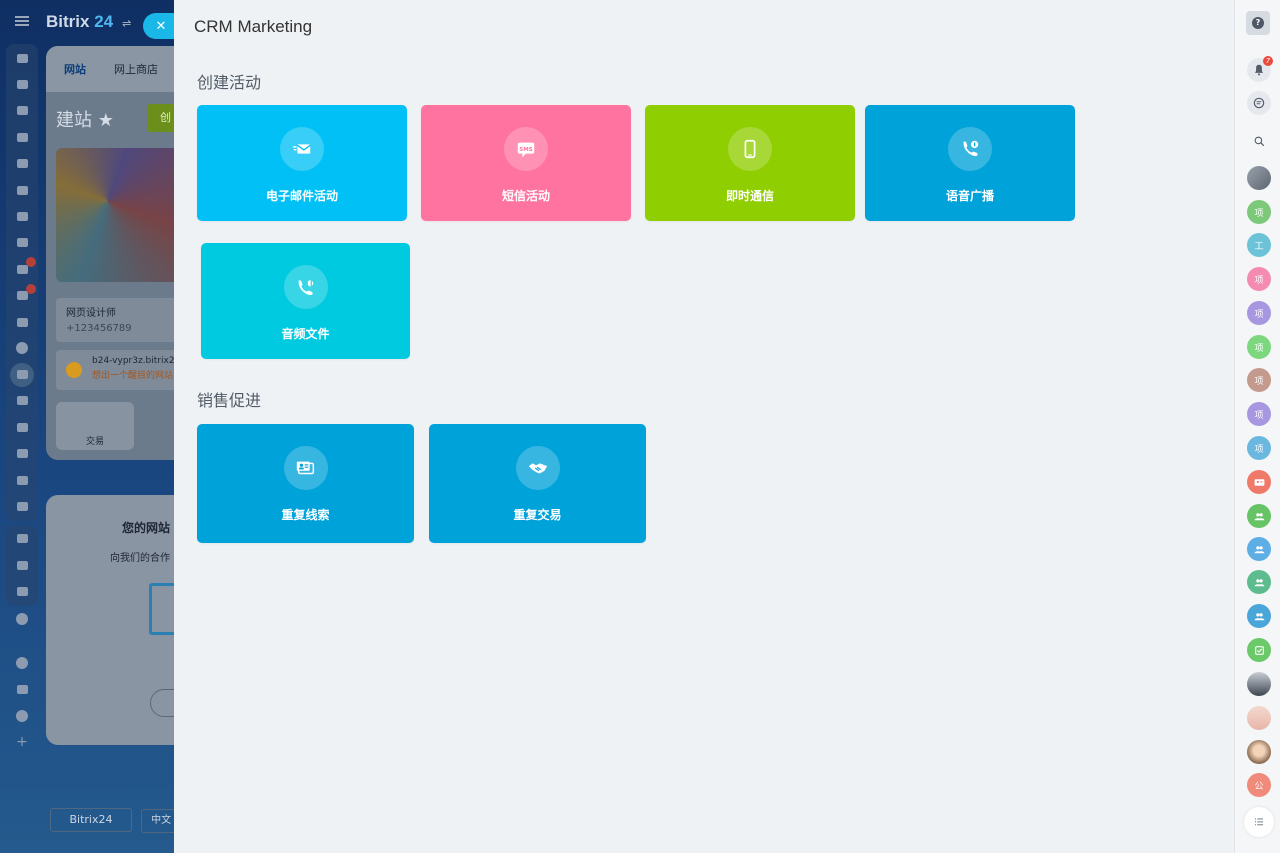 Image resolution: width=1280 pixels, height=853 pixels. What do you see at coordinates (121, 320) in the screenshot?
I see `site-info: 网页设计师 +123456789` at bounding box center [121, 320].